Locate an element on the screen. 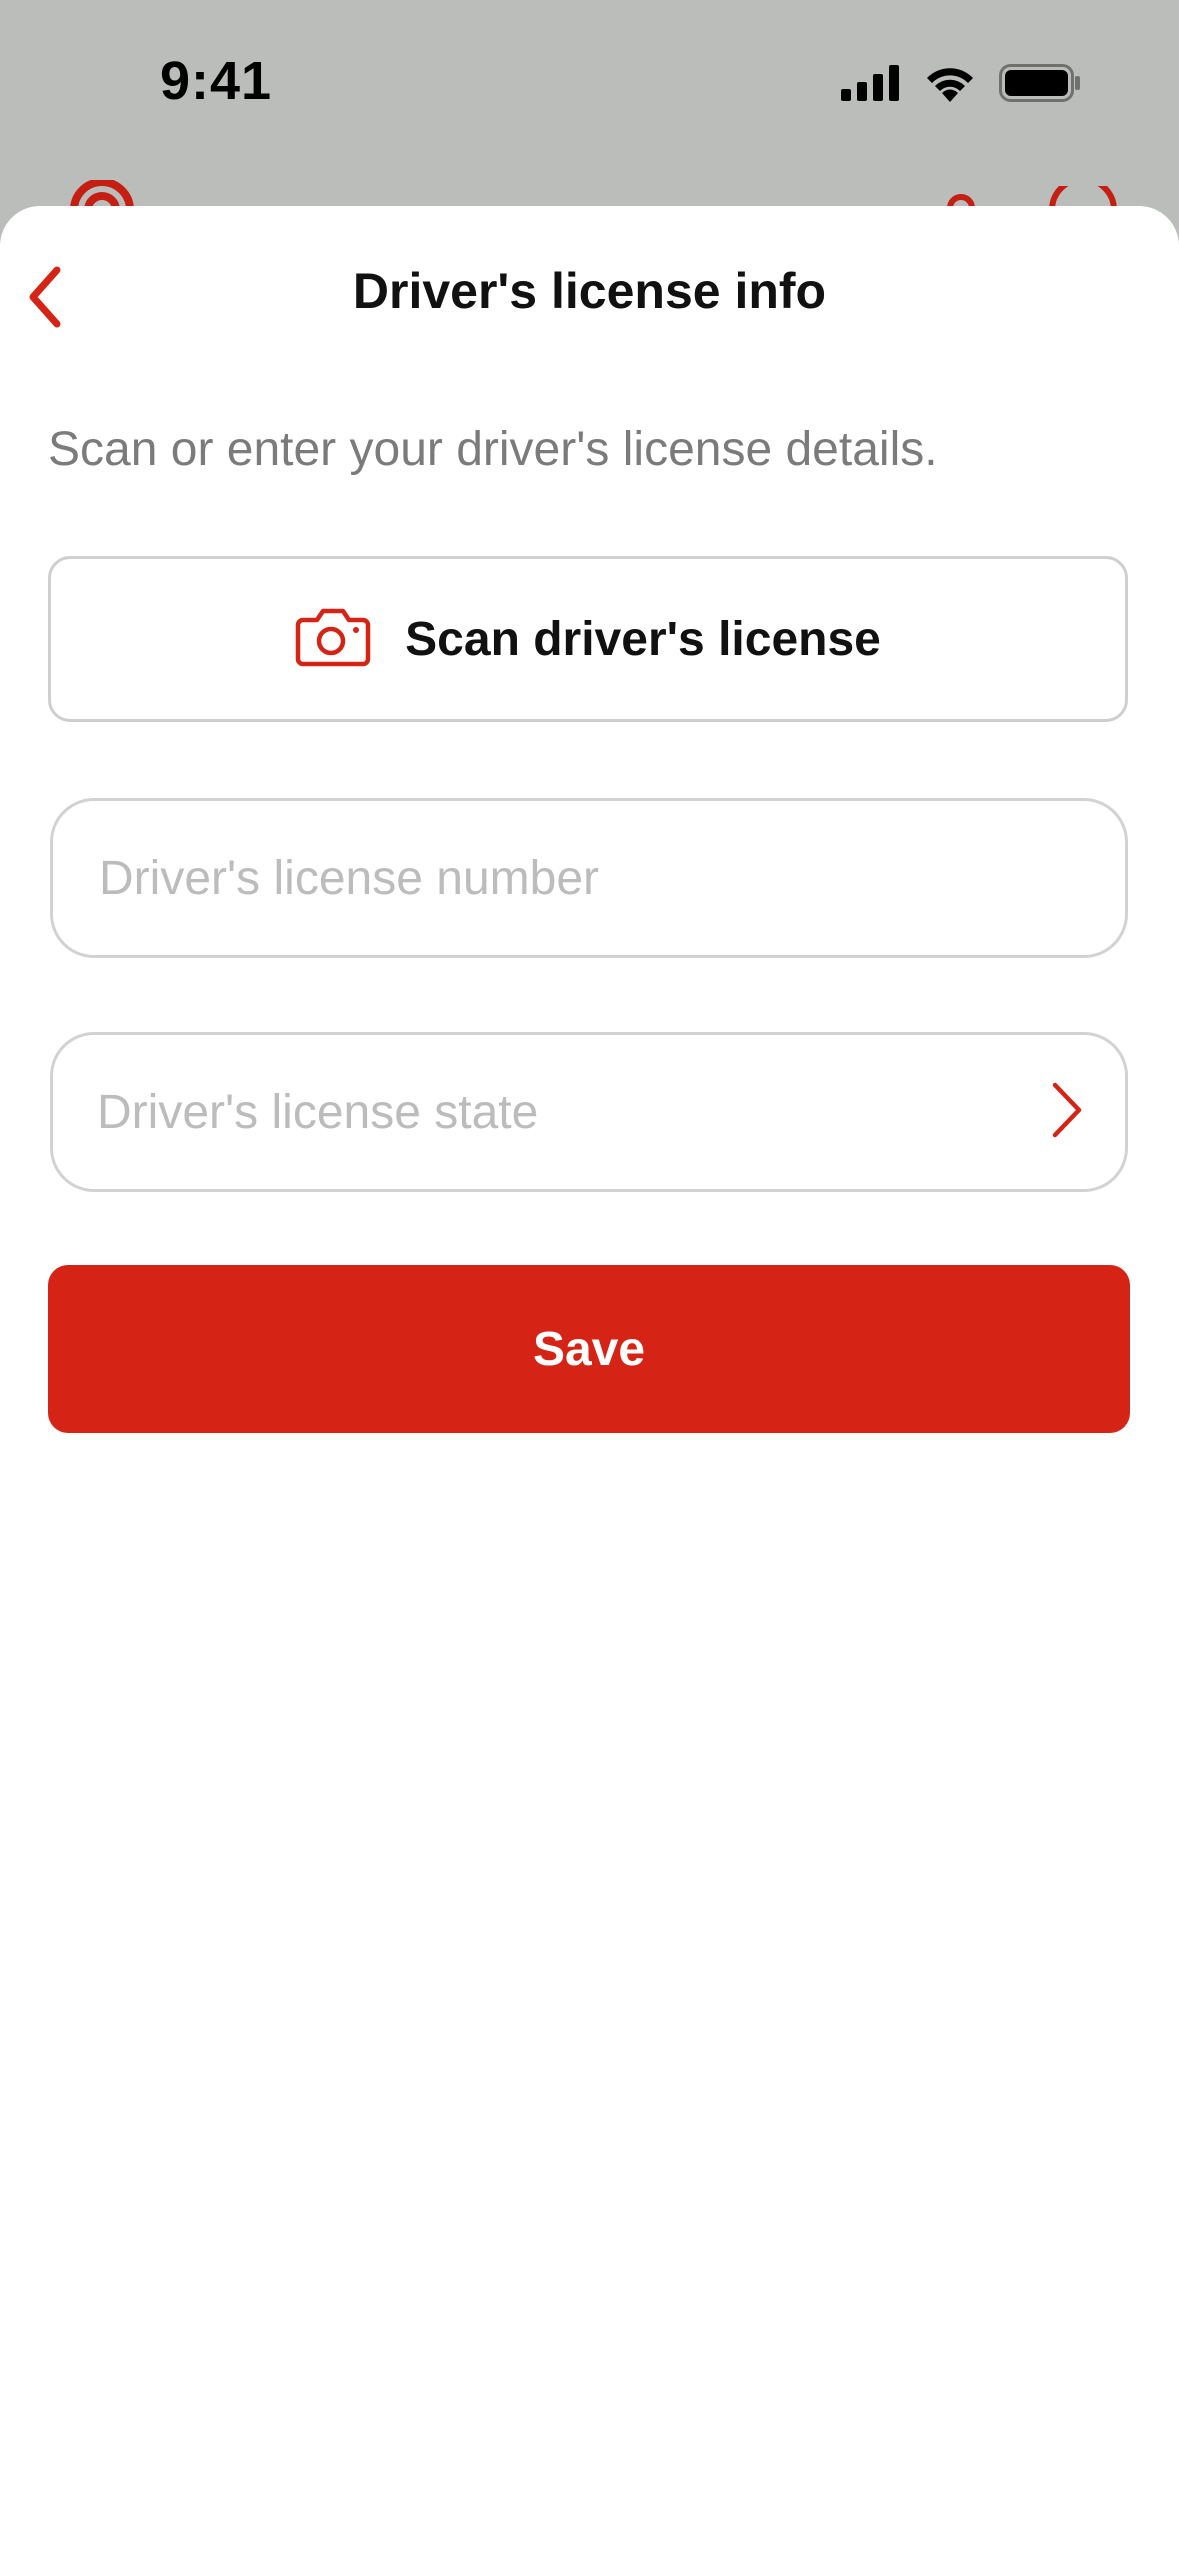 The width and height of the screenshot is (1179, 2556). page-title: Driver's license info is located at coordinates (589, 291).